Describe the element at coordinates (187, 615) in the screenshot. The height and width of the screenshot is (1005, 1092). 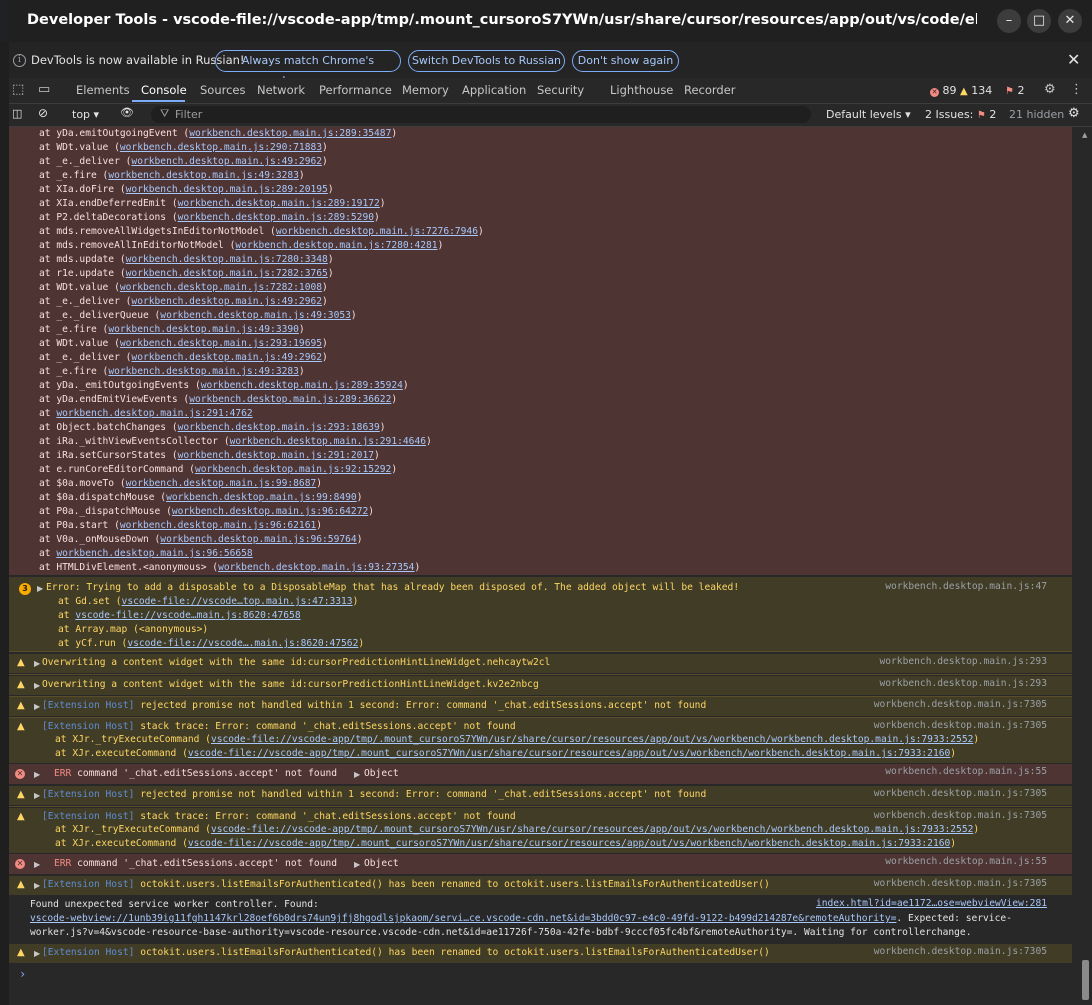
I see `stack-link: vscode-file://vscode…main.js:8620:47658` at that location.